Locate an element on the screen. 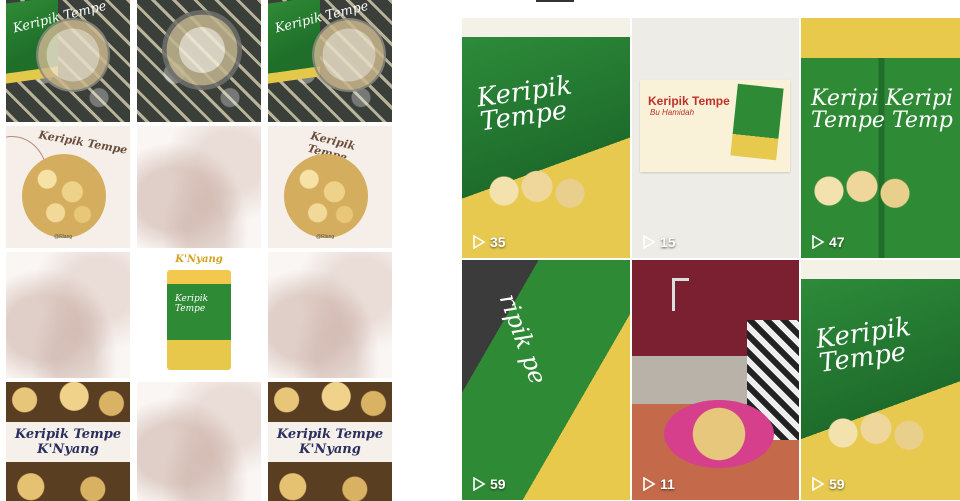  pouch-image is located at coordinates (757, 122).